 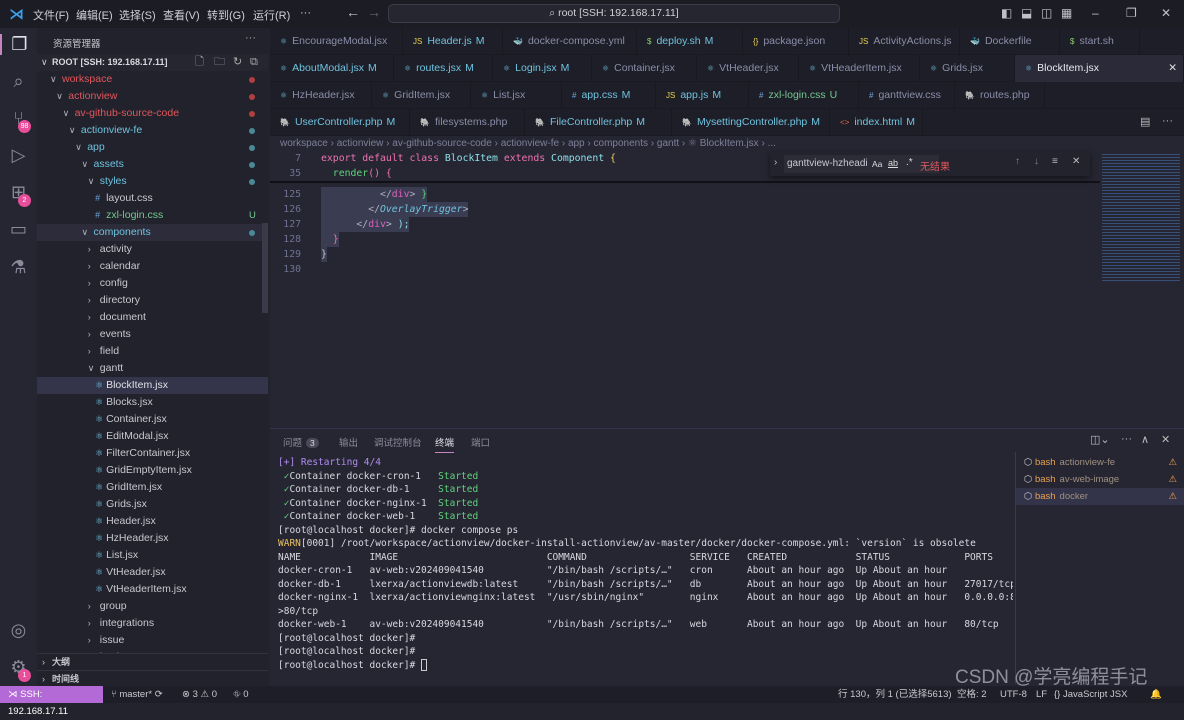 I want to click on tree-item-actionview-fe: ∨ actionview-fe, so click(x=152, y=130).